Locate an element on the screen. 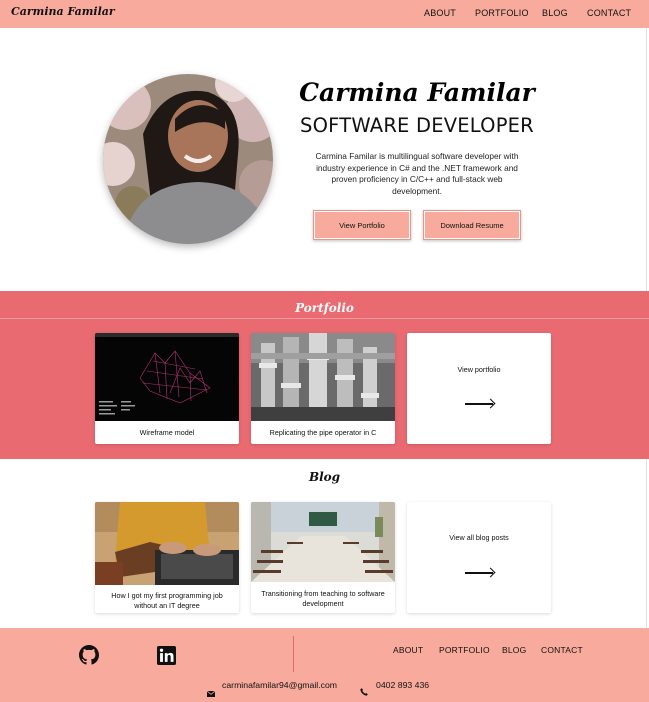 This screenshot has width=649, height=702. nav-contact: CONTACT is located at coordinates (609, 13).